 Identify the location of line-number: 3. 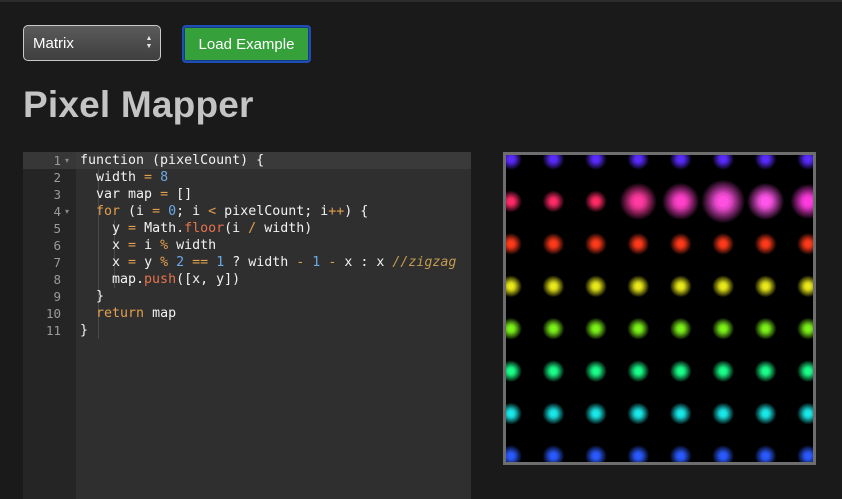
(57, 194).